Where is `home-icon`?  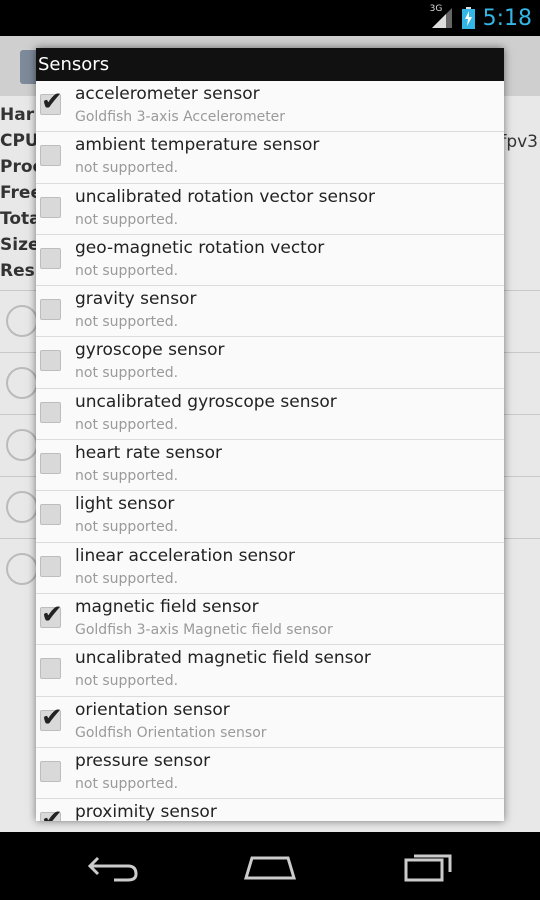
home-icon is located at coordinates (270, 866).